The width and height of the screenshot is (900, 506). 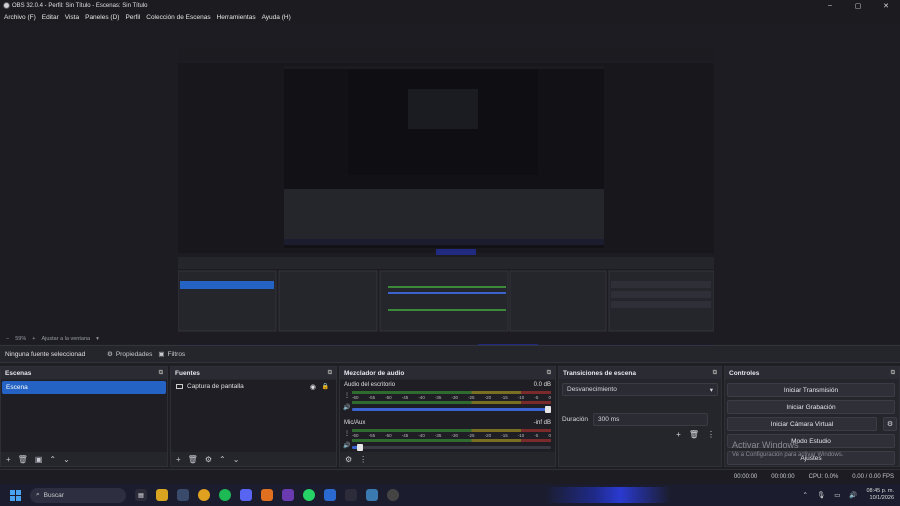 I want to click on menu-ayuda: Ayuda (H), so click(x=276, y=17).